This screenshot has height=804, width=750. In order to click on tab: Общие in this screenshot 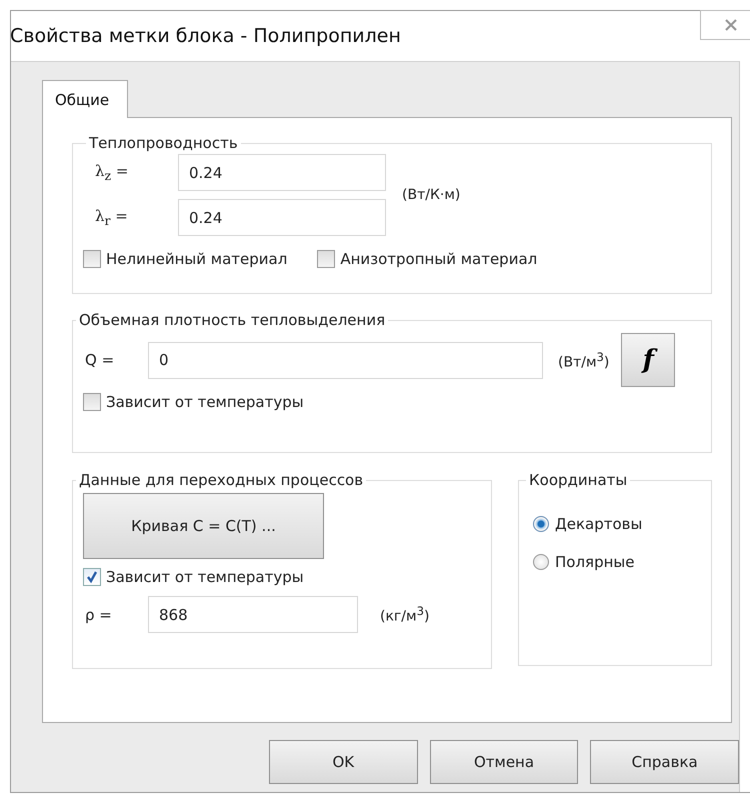, I will do `click(85, 99)`.